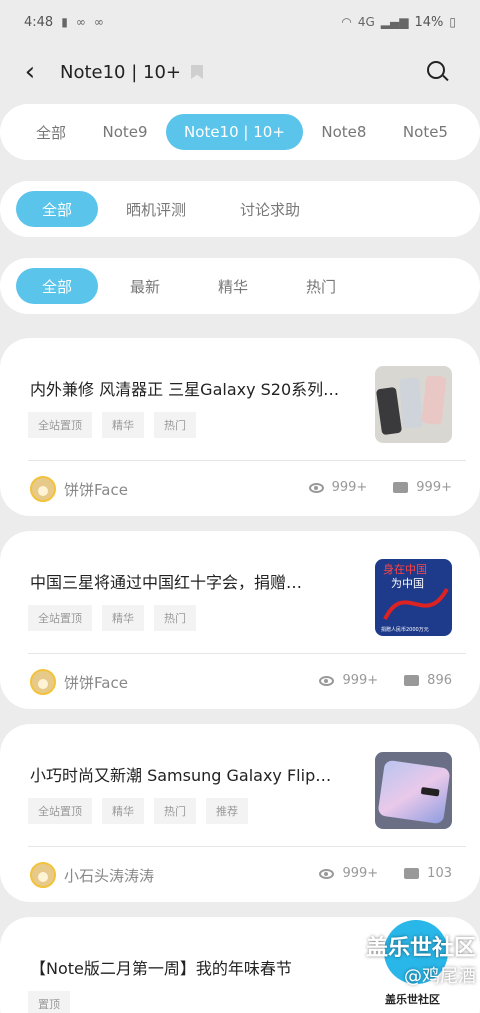  I want to click on watermark: 盖乐世社区 @鸡尾酒, so click(421, 959).